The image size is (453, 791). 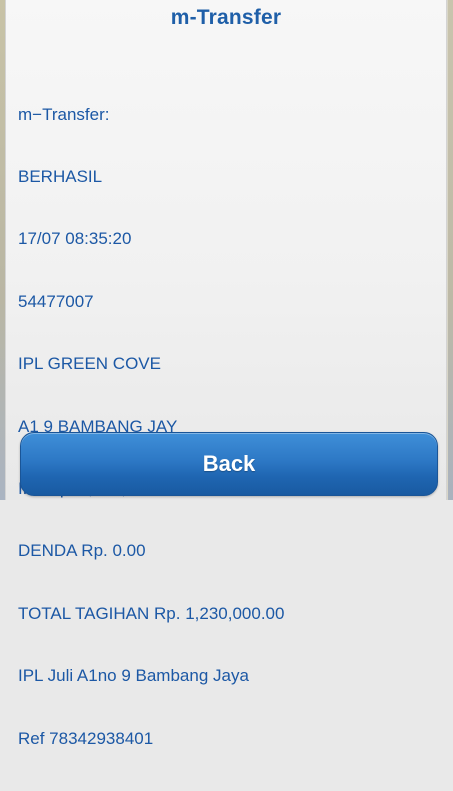 What do you see at coordinates (133, 676) in the screenshot?
I see `message-line-description: IPL Juli A1no 9 Bambang Jaya` at bounding box center [133, 676].